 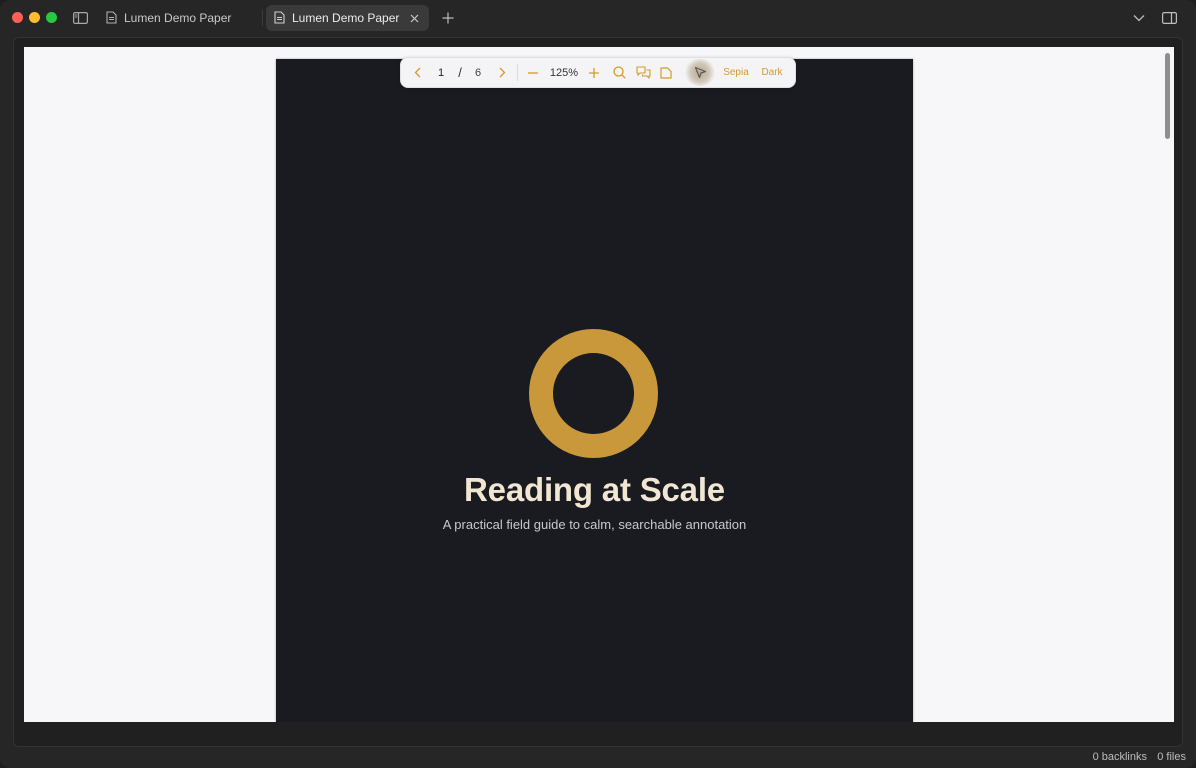 I want to click on dark-theme-button: Dark, so click(x=772, y=72).